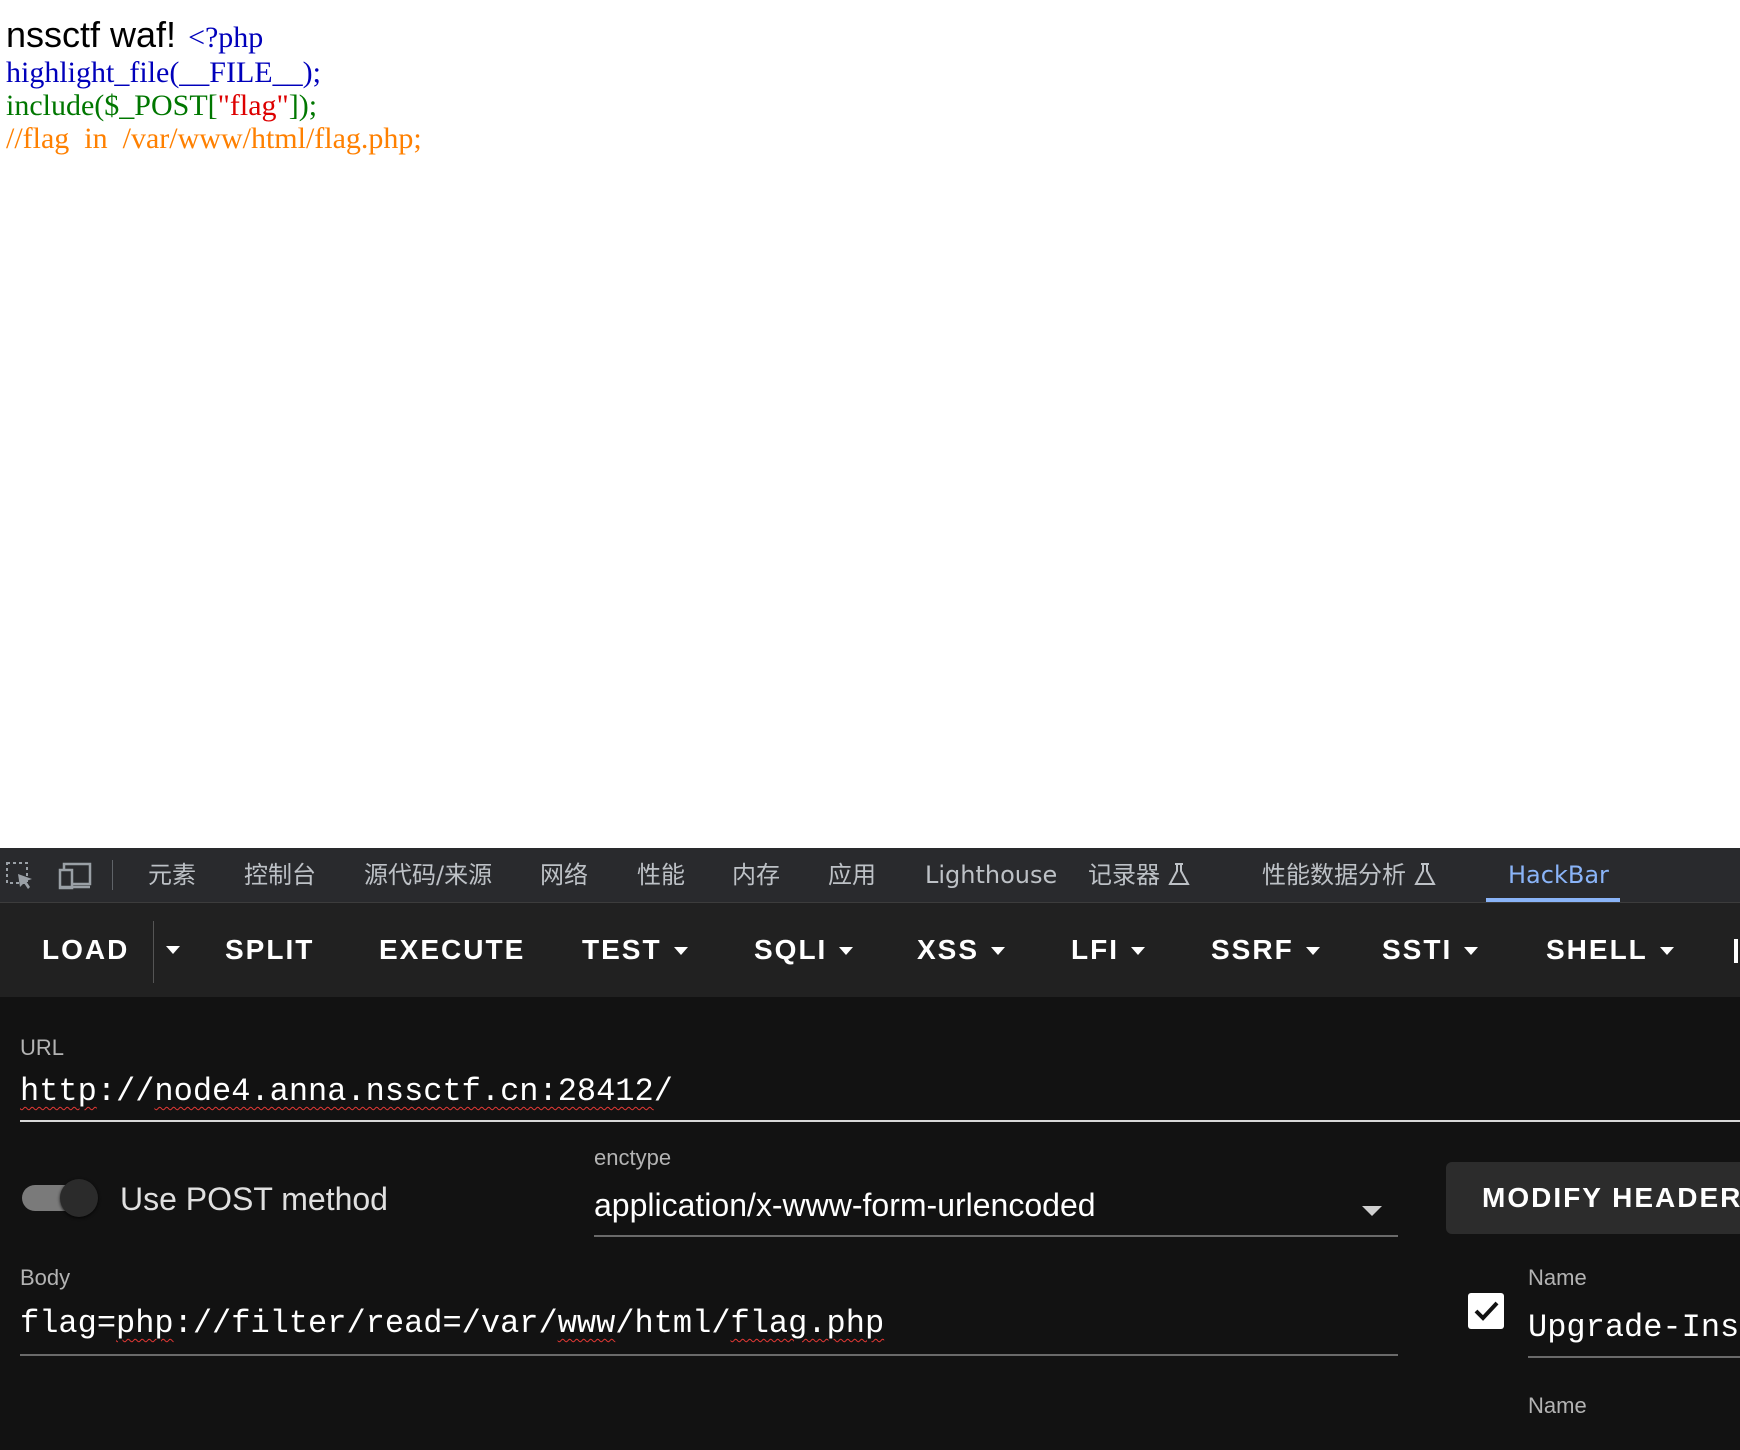 This screenshot has height=1450, width=1740. I want to click on active-tab-indicator, so click(1553, 900).